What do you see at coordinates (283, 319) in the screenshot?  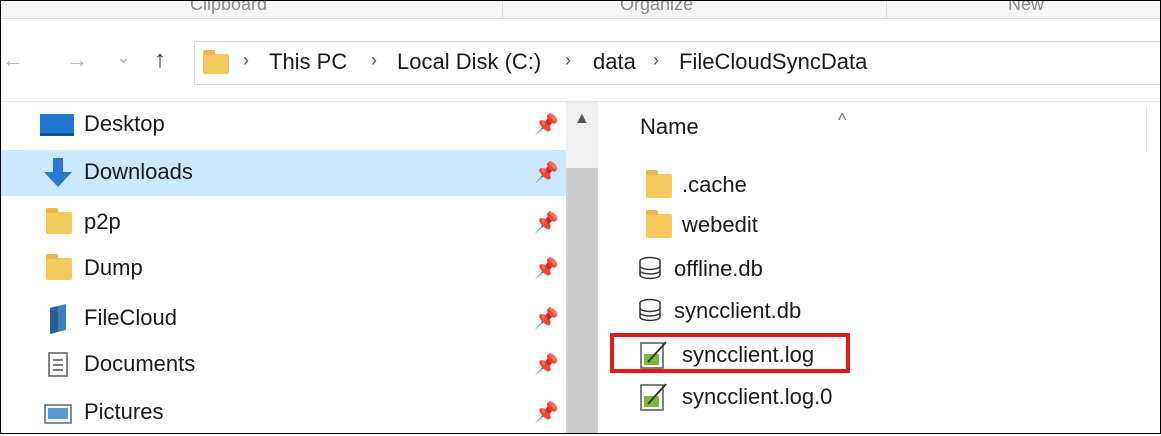 I see `nav-item-filecloud: FileCloud 📌` at bounding box center [283, 319].